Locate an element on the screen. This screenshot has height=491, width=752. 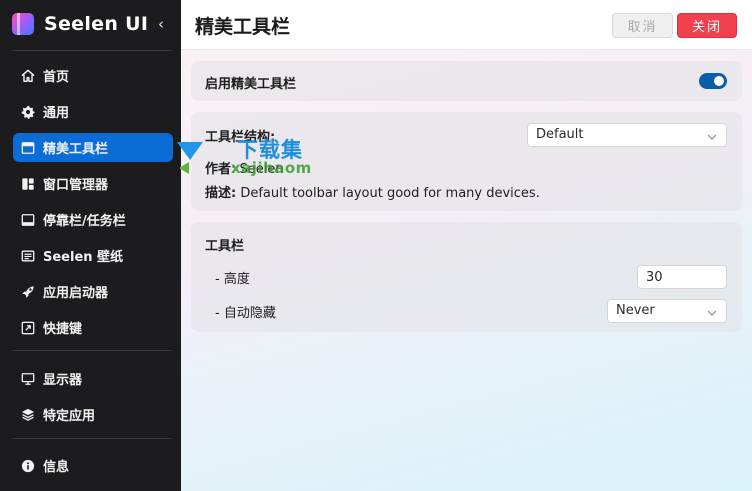
sidebar-item-label: 信息 is located at coordinates (56, 467).